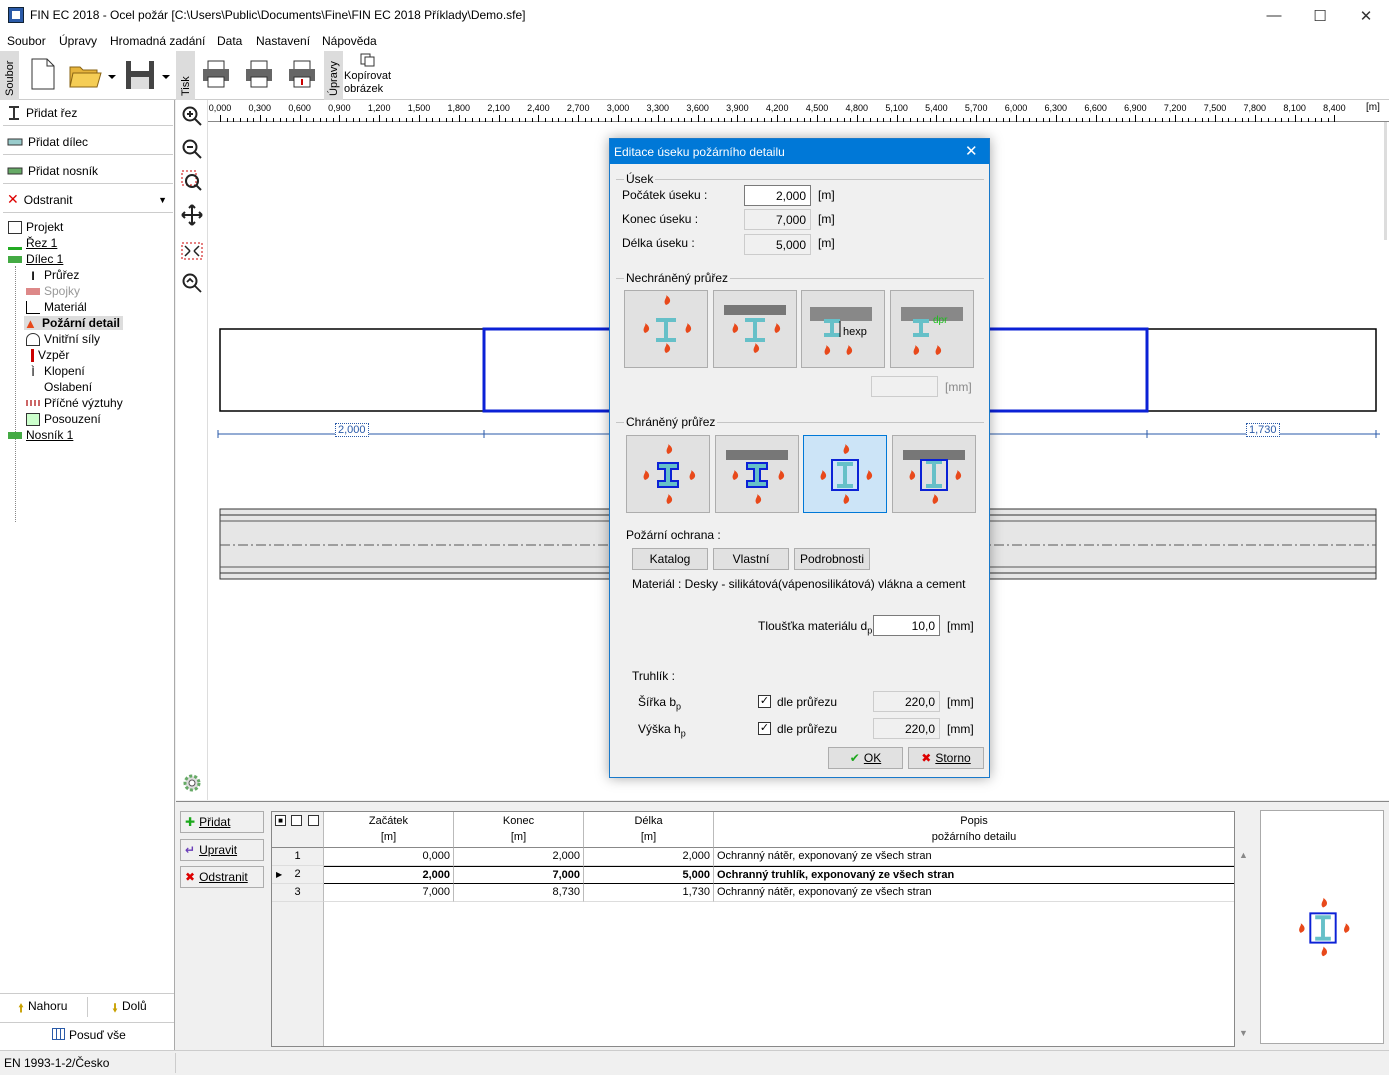 The image size is (1389, 1075). Describe the element at coordinates (222, 877) in the screenshot. I see `delete-row-button: ✖ Odstranit` at that location.